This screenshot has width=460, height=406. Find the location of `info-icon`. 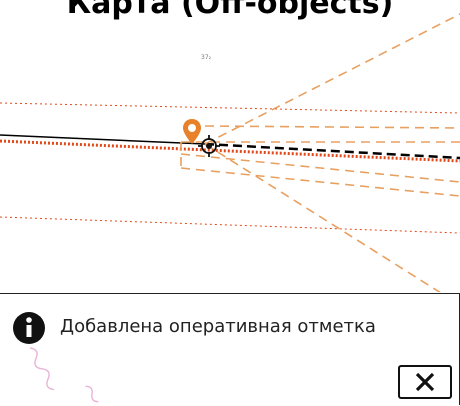

info-icon is located at coordinates (29, 328).